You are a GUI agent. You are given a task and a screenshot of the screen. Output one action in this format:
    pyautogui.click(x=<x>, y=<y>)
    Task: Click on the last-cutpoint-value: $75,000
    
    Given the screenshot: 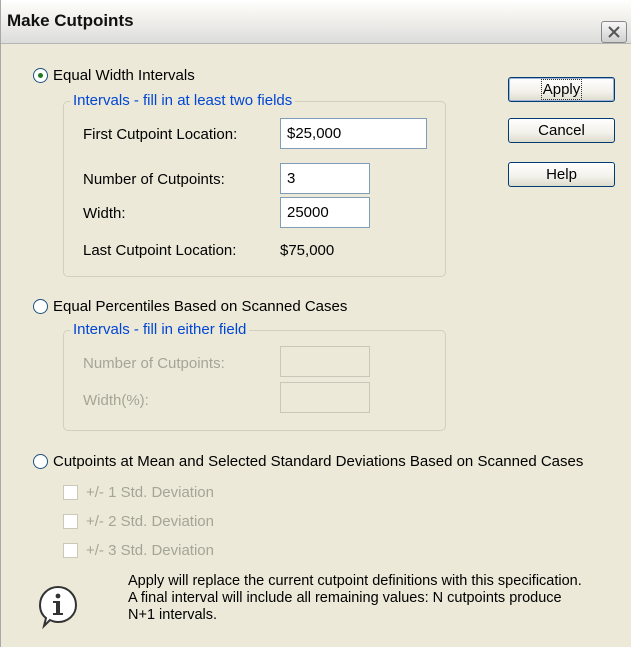 What is the action you would take?
    pyautogui.click(x=307, y=250)
    